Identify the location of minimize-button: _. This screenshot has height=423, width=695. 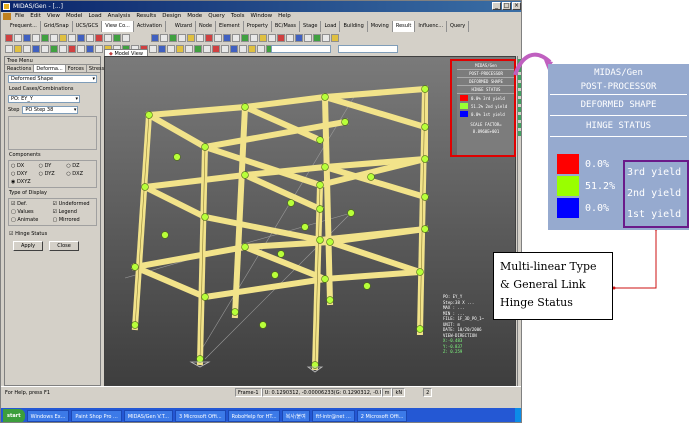
(496, 6).